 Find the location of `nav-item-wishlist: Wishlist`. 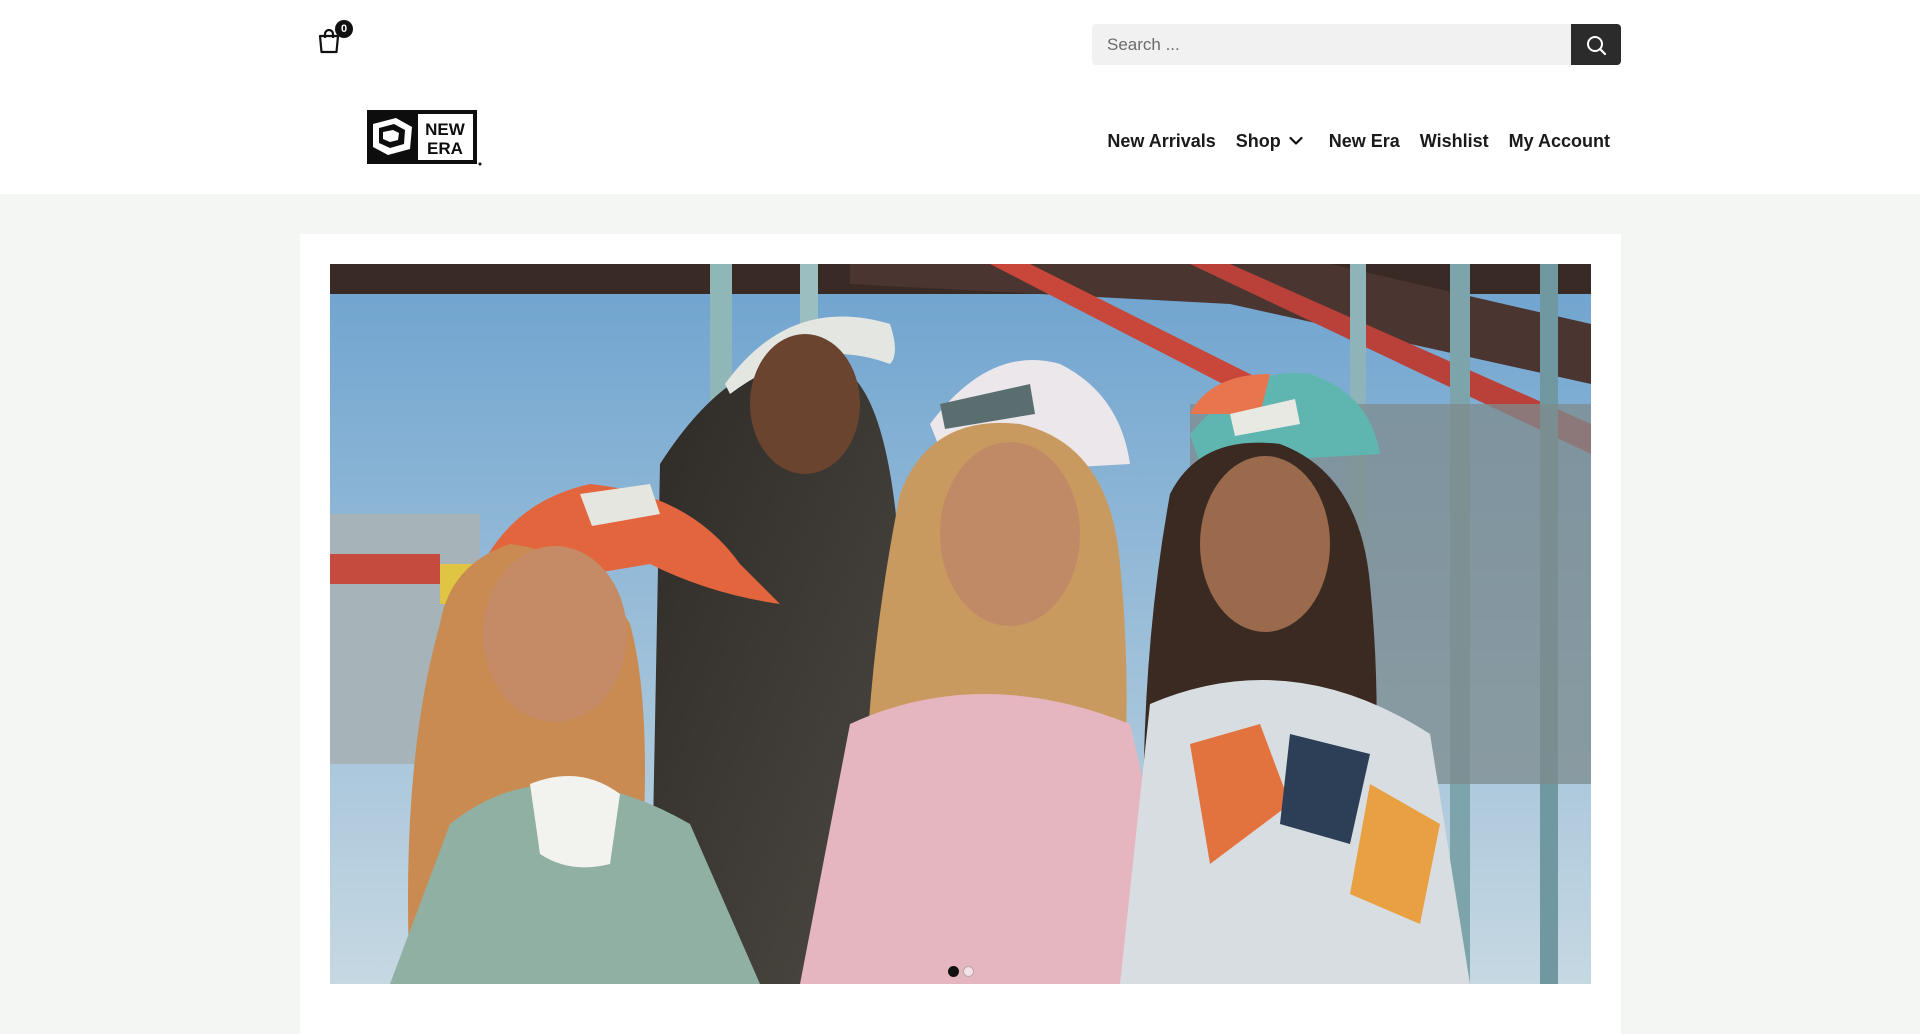

nav-item-wishlist: Wishlist is located at coordinates (1454, 141).